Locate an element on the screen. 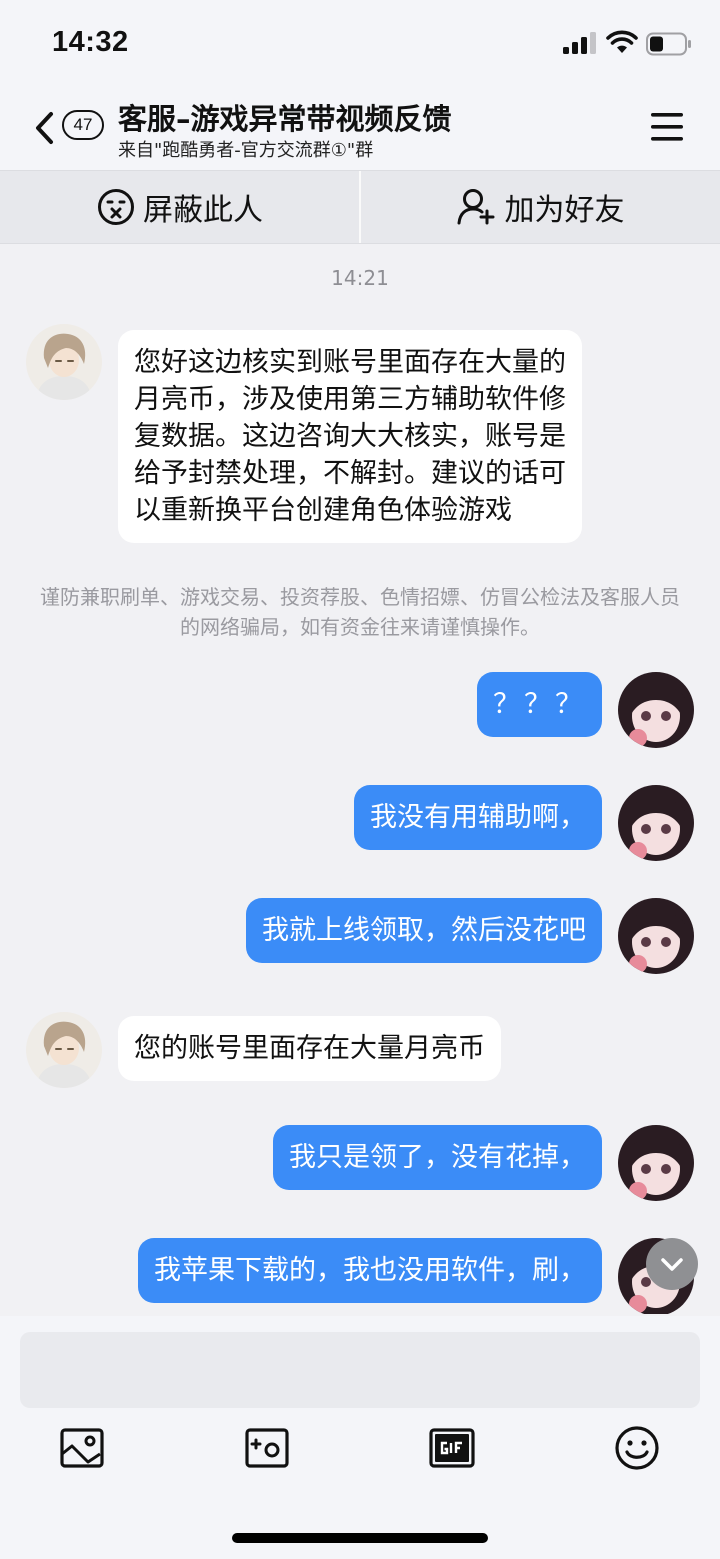  message-line: 月亮币，涉及使用第三方辅助软件修 is located at coordinates (350, 399).